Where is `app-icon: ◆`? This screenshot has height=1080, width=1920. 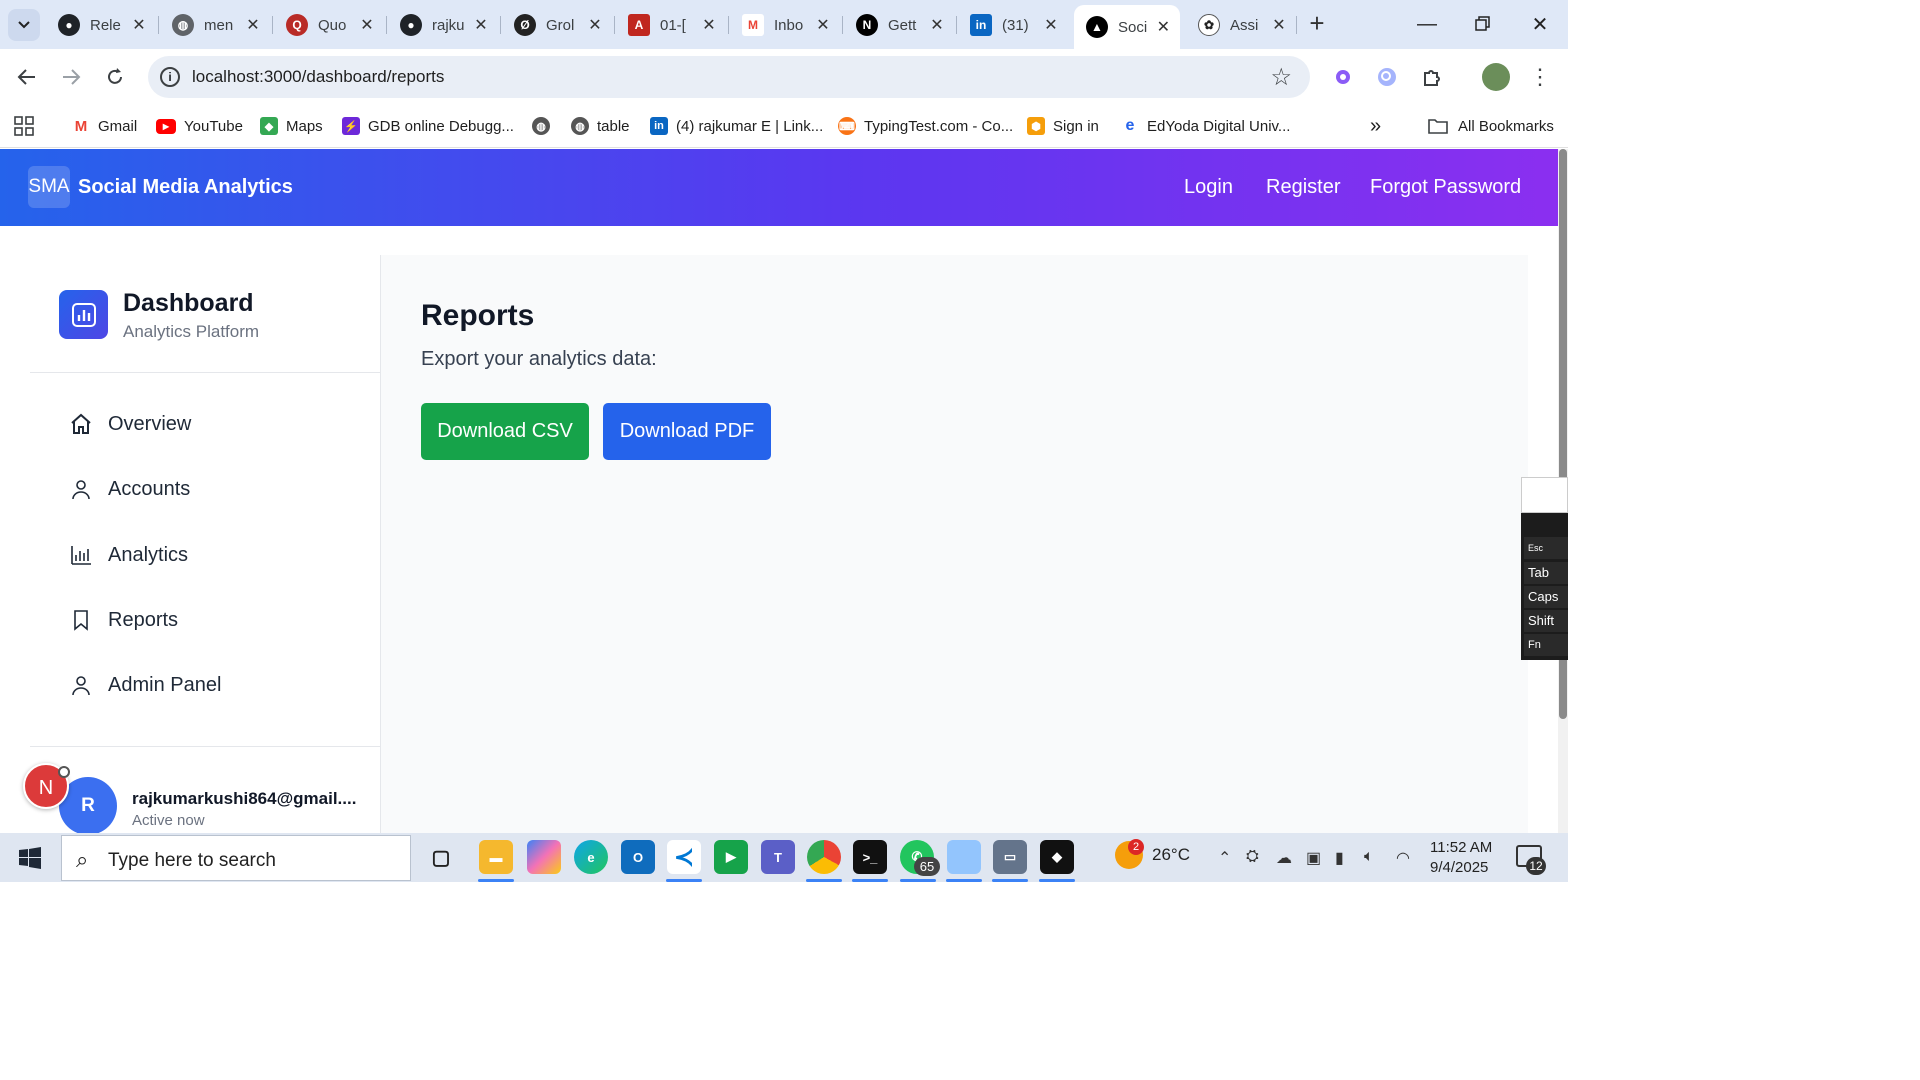 app-icon: ◆ is located at coordinates (1057, 857).